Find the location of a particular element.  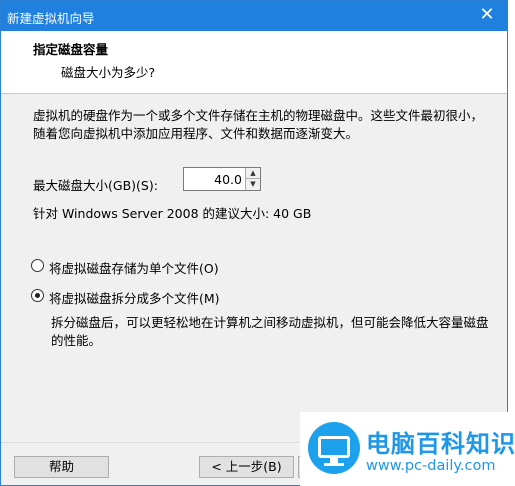

recommended-size-text: 针对 Windows Server 2008 的建议大小: 40 GB is located at coordinates (172, 213).